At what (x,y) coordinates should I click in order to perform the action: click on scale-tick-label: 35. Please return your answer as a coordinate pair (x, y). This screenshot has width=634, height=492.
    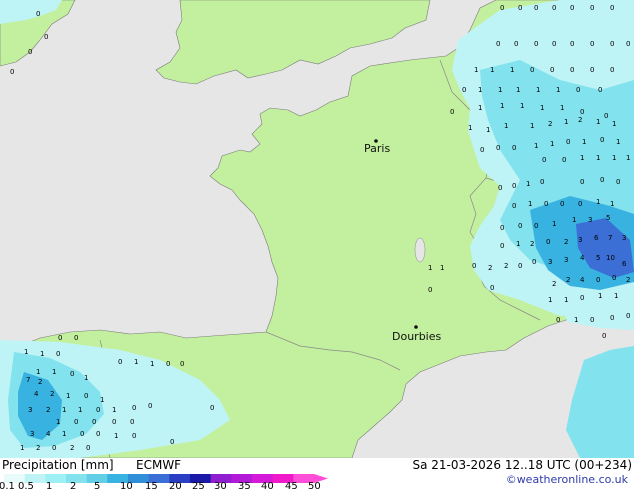
    Looking at the image, I should click on (244, 486).